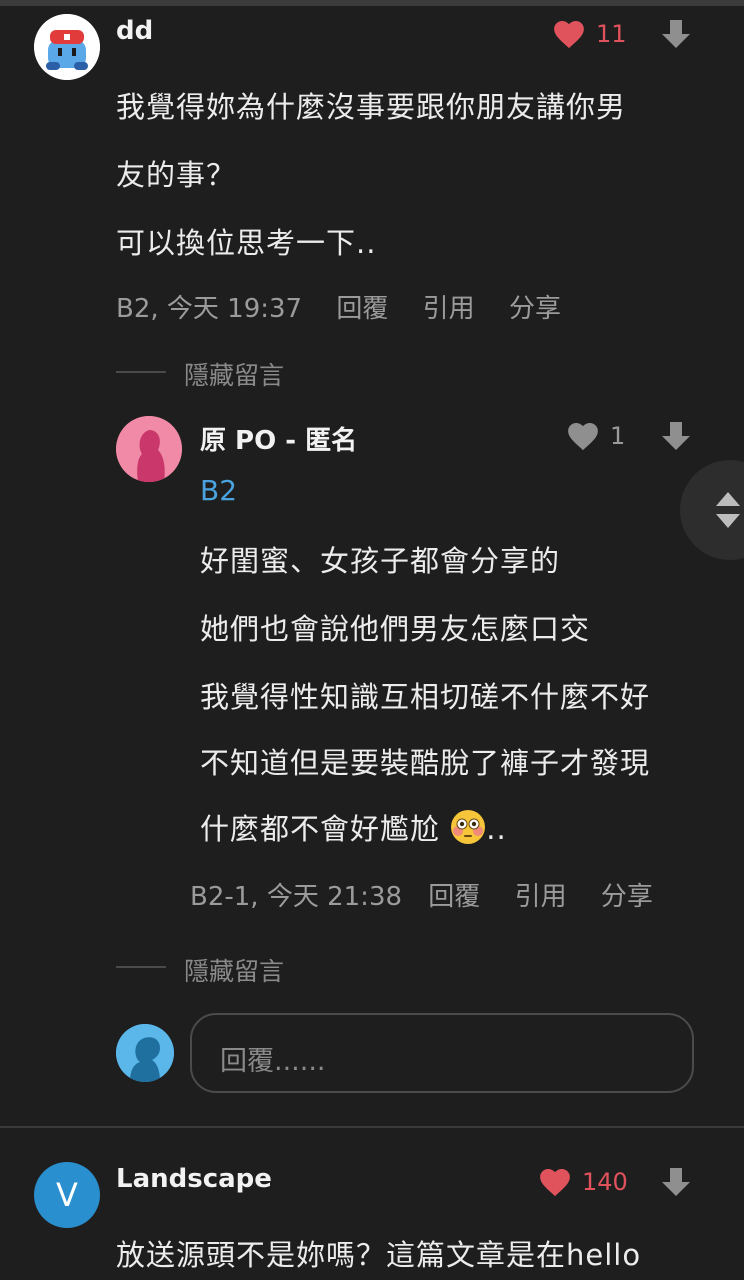 The height and width of the screenshot is (1280, 744). What do you see at coordinates (425, 697) in the screenshot?
I see `reply-line: 我覺得性知識互相切磋不什麼不好` at bounding box center [425, 697].